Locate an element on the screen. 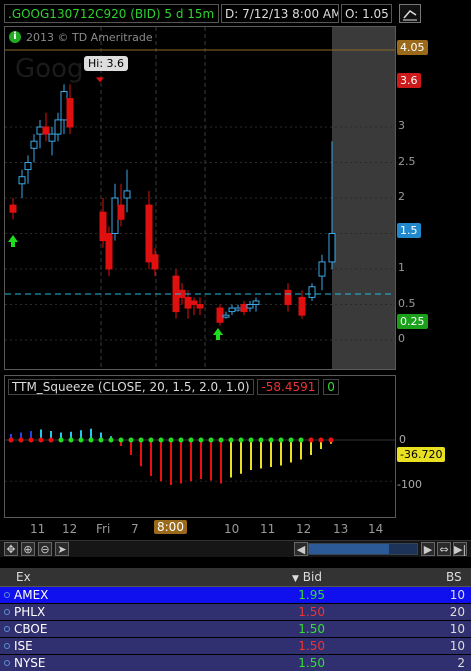  bid-size-cell: 2 is located at coordinates (461, 663).